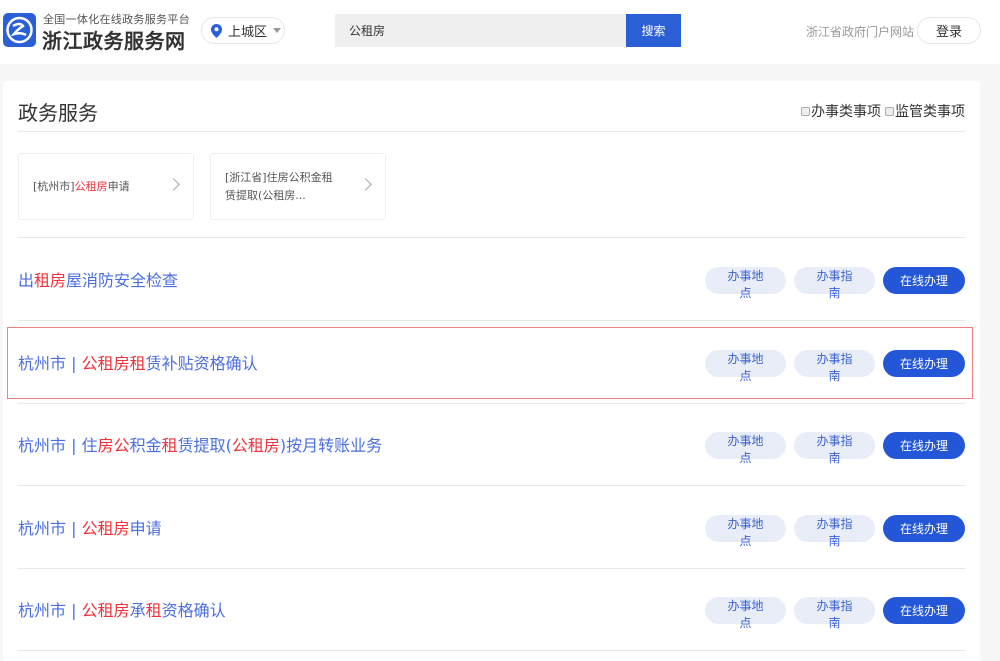  I want to click on quick-link-card: [杭州市]公租房申请, so click(106, 186).